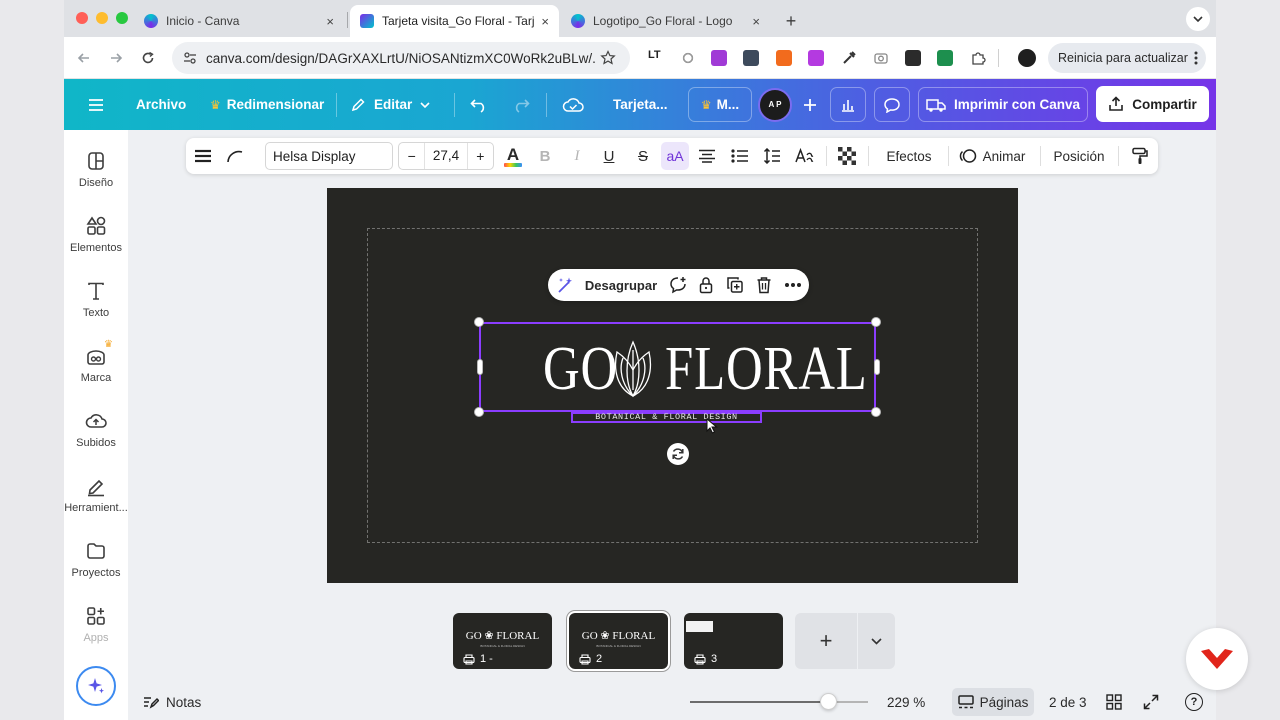 Image resolution: width=1280 pixels, height=720 pixels. I want to click on extensions-puzzle-icon, so click(978, 58).